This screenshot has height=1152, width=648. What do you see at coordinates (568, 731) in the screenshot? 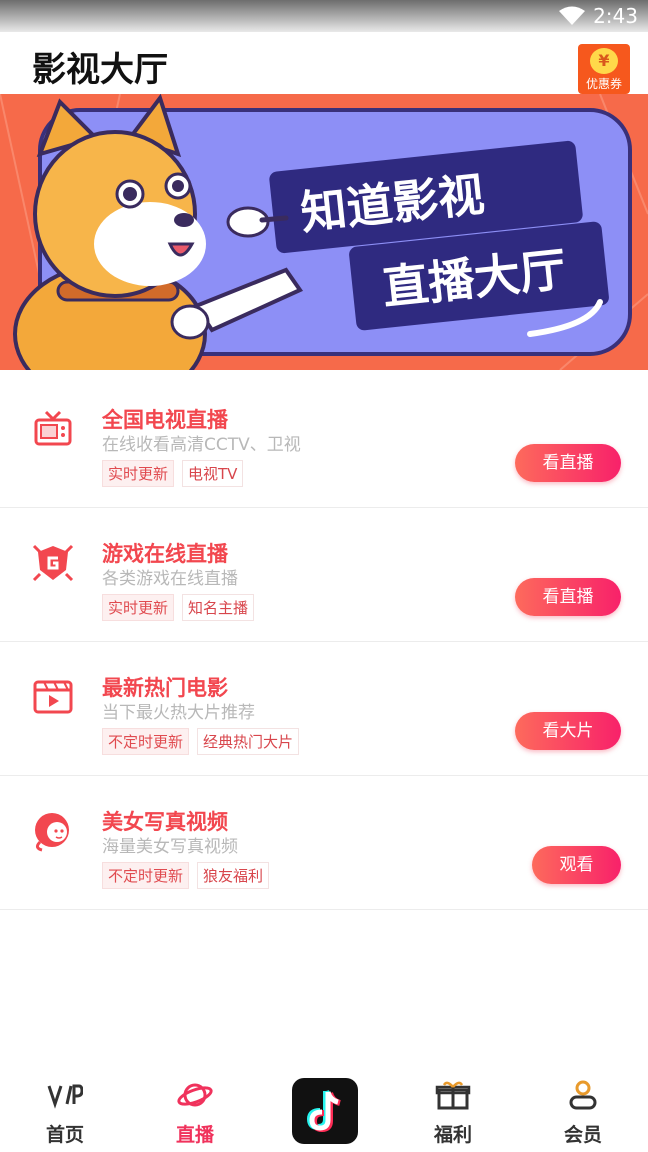
I see `watch-movie-button: 看大片` at bounding box center [568, 731].